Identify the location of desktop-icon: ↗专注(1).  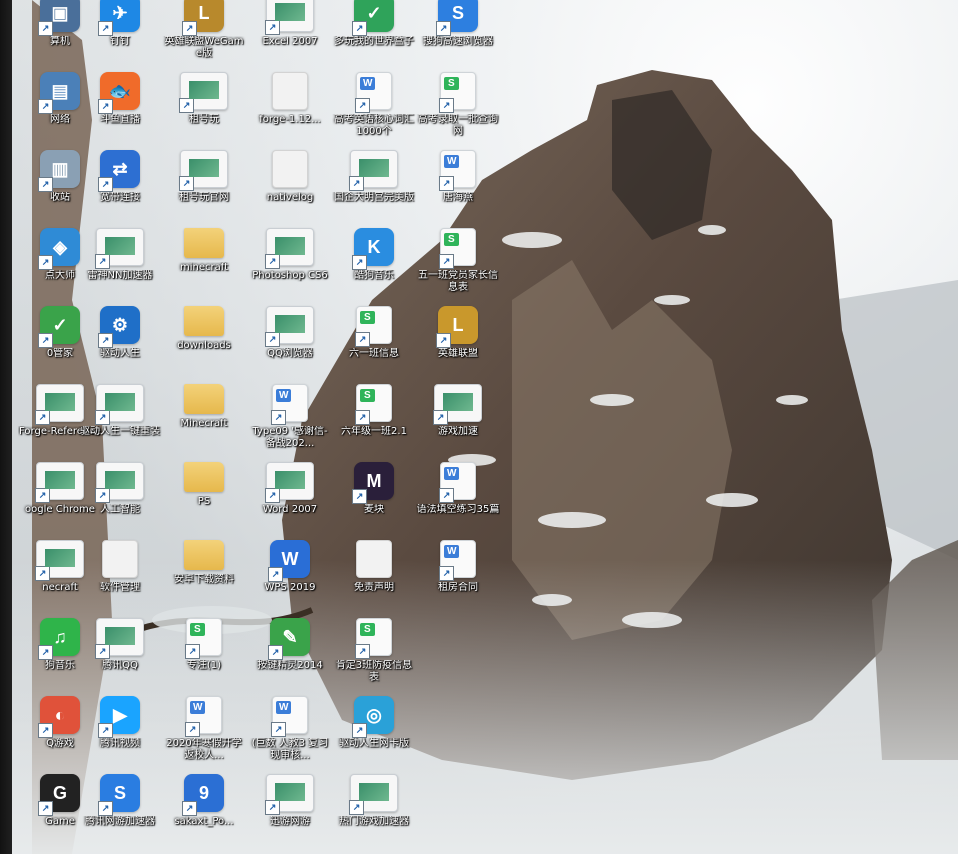
(204, 659).